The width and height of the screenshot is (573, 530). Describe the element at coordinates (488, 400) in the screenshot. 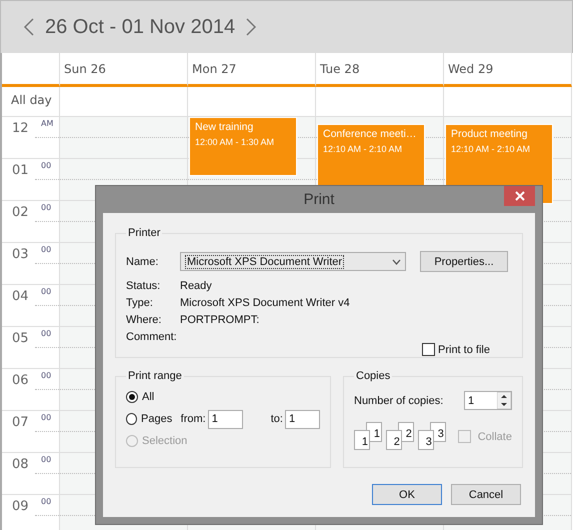

I see `copies-field: 1` at that location.